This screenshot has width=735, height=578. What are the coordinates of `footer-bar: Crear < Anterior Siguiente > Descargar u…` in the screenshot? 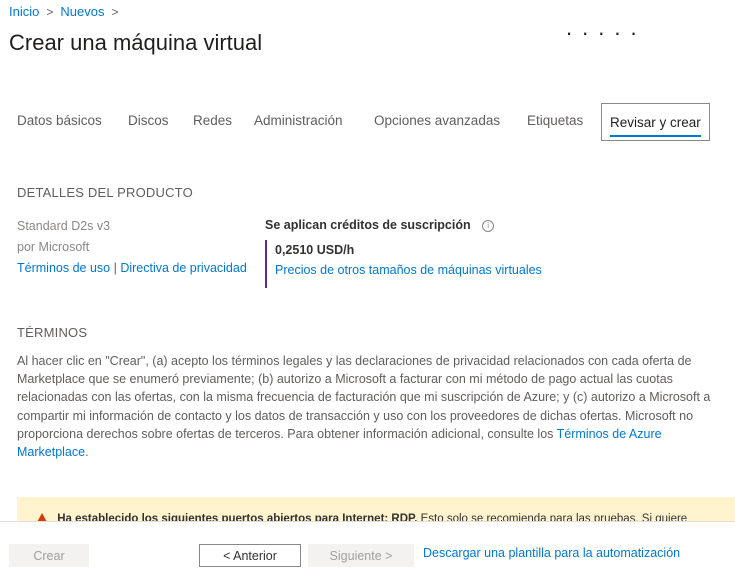 It's located at (367, 549).